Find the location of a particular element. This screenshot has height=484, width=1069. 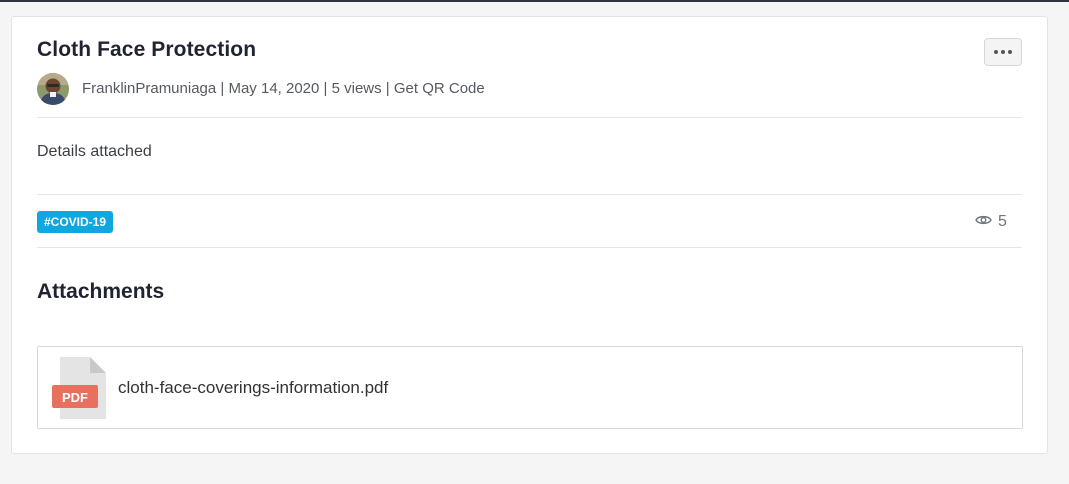

top-bar is located at coordinates (534, 1).